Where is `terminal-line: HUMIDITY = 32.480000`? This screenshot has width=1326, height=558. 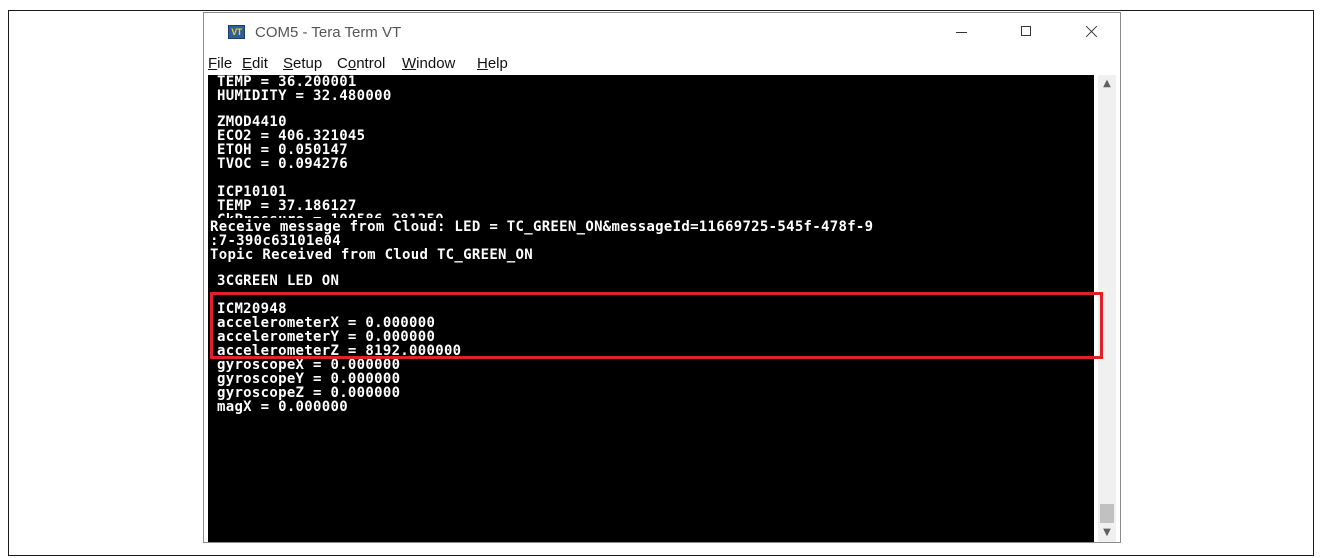 terminal-line: HUMIDITY = 32.480000 is located at coordinates (304, 96).